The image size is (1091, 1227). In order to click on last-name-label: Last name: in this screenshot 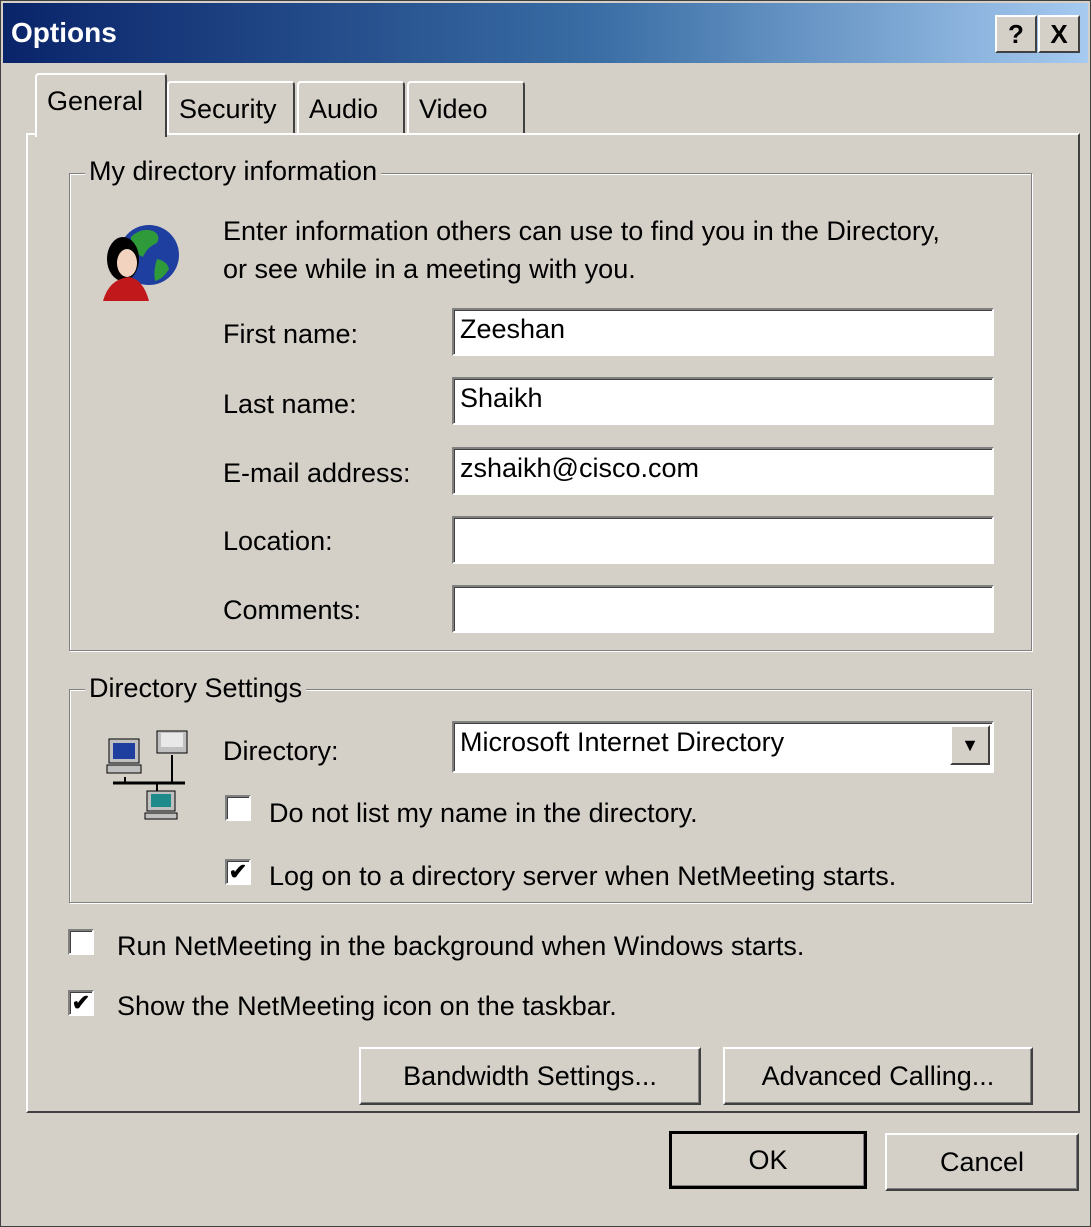, I will do `click(290, 404)`.